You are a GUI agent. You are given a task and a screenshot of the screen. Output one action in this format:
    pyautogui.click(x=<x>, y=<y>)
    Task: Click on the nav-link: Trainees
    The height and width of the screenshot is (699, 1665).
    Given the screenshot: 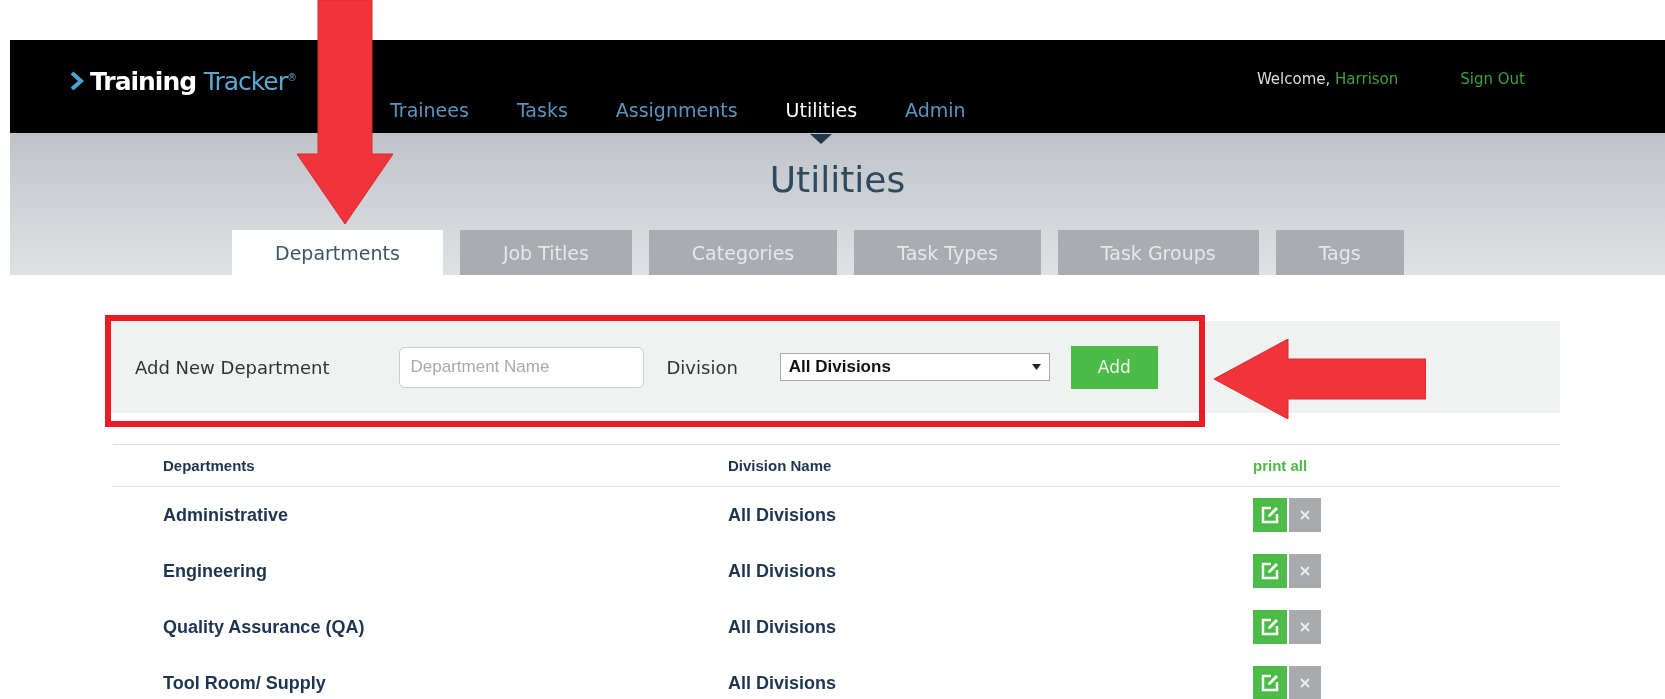 What is the action you would take?
    pyautogui.click(x=429, y=110)
    